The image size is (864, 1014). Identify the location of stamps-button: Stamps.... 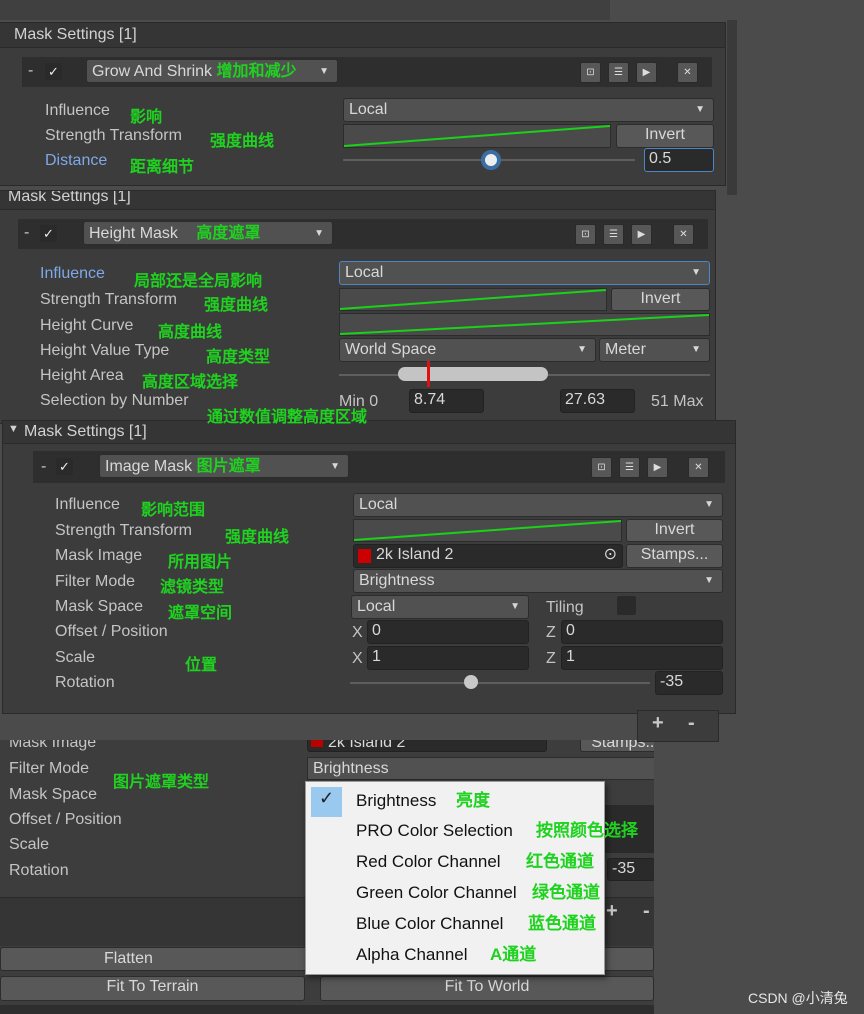
(674, 556).